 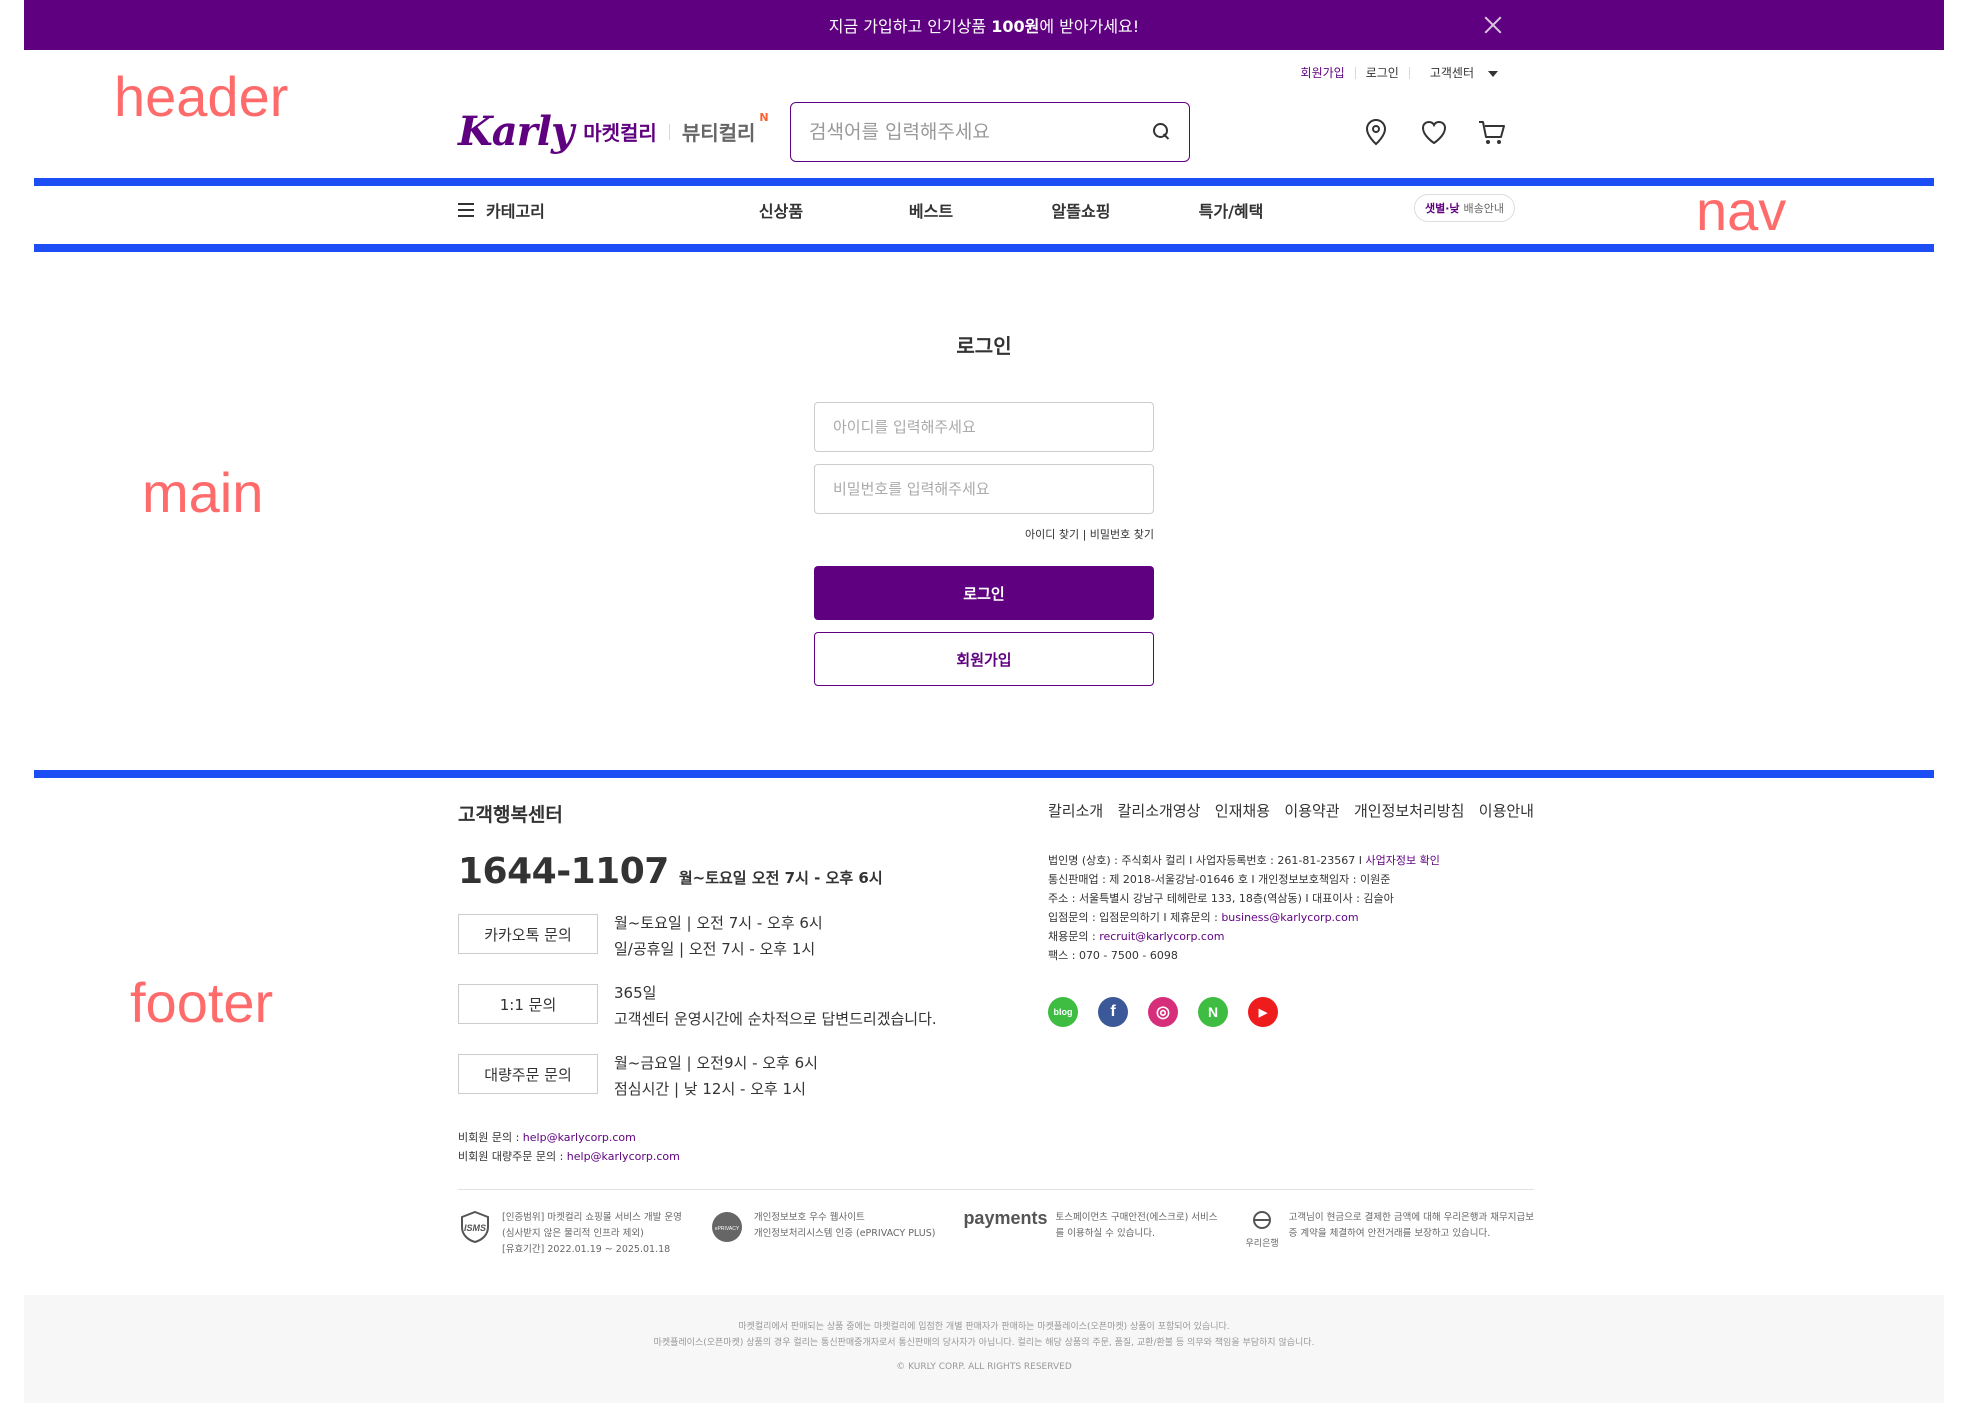 What do you see at coordinates (202, 1002) in the screenshot?
I see `footer-annotation-label: footer` at bounding box center [202, 1002].